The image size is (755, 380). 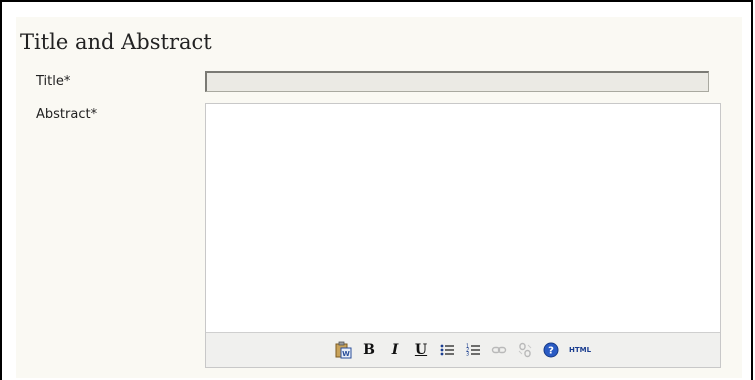 What do you see at coordinates (346, 354) in the screenshot?
I see `svg-text: W` at bounding box center [346, 354].